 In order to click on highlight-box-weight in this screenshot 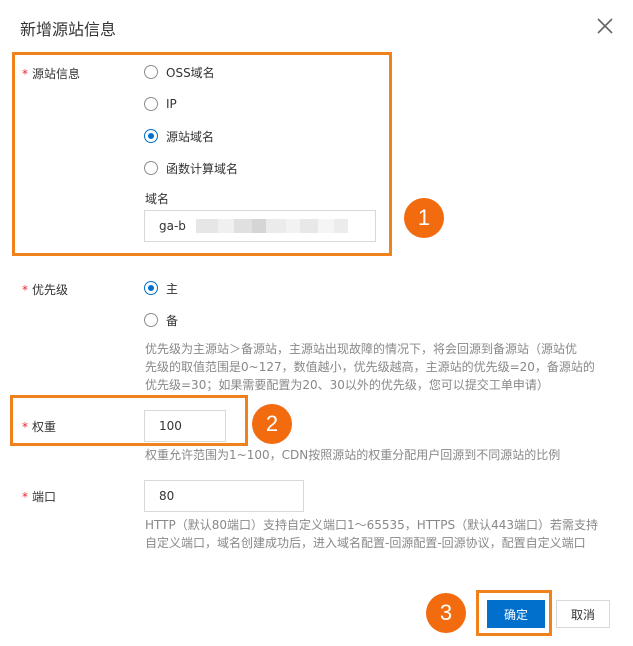, I will do `click(129, 420)`.